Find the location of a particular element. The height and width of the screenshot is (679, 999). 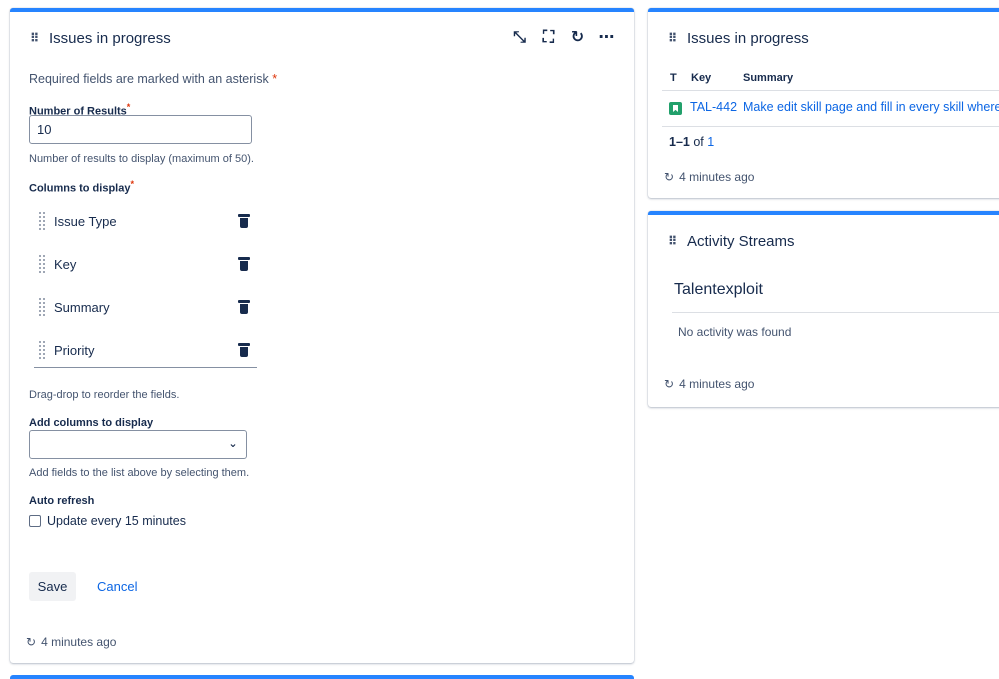

column-label: Priority is located at coordinates (74, 350).